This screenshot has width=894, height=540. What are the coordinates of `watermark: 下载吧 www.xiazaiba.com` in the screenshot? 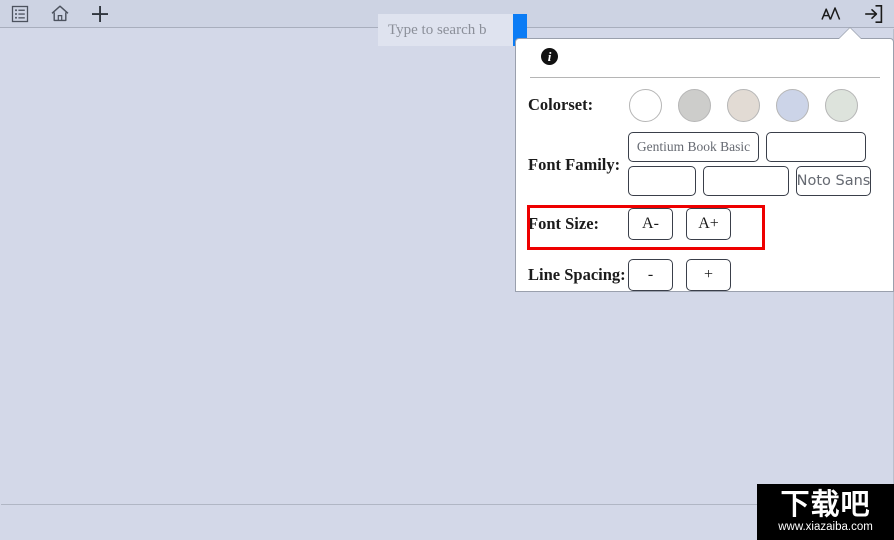 It's located at (825, 512).